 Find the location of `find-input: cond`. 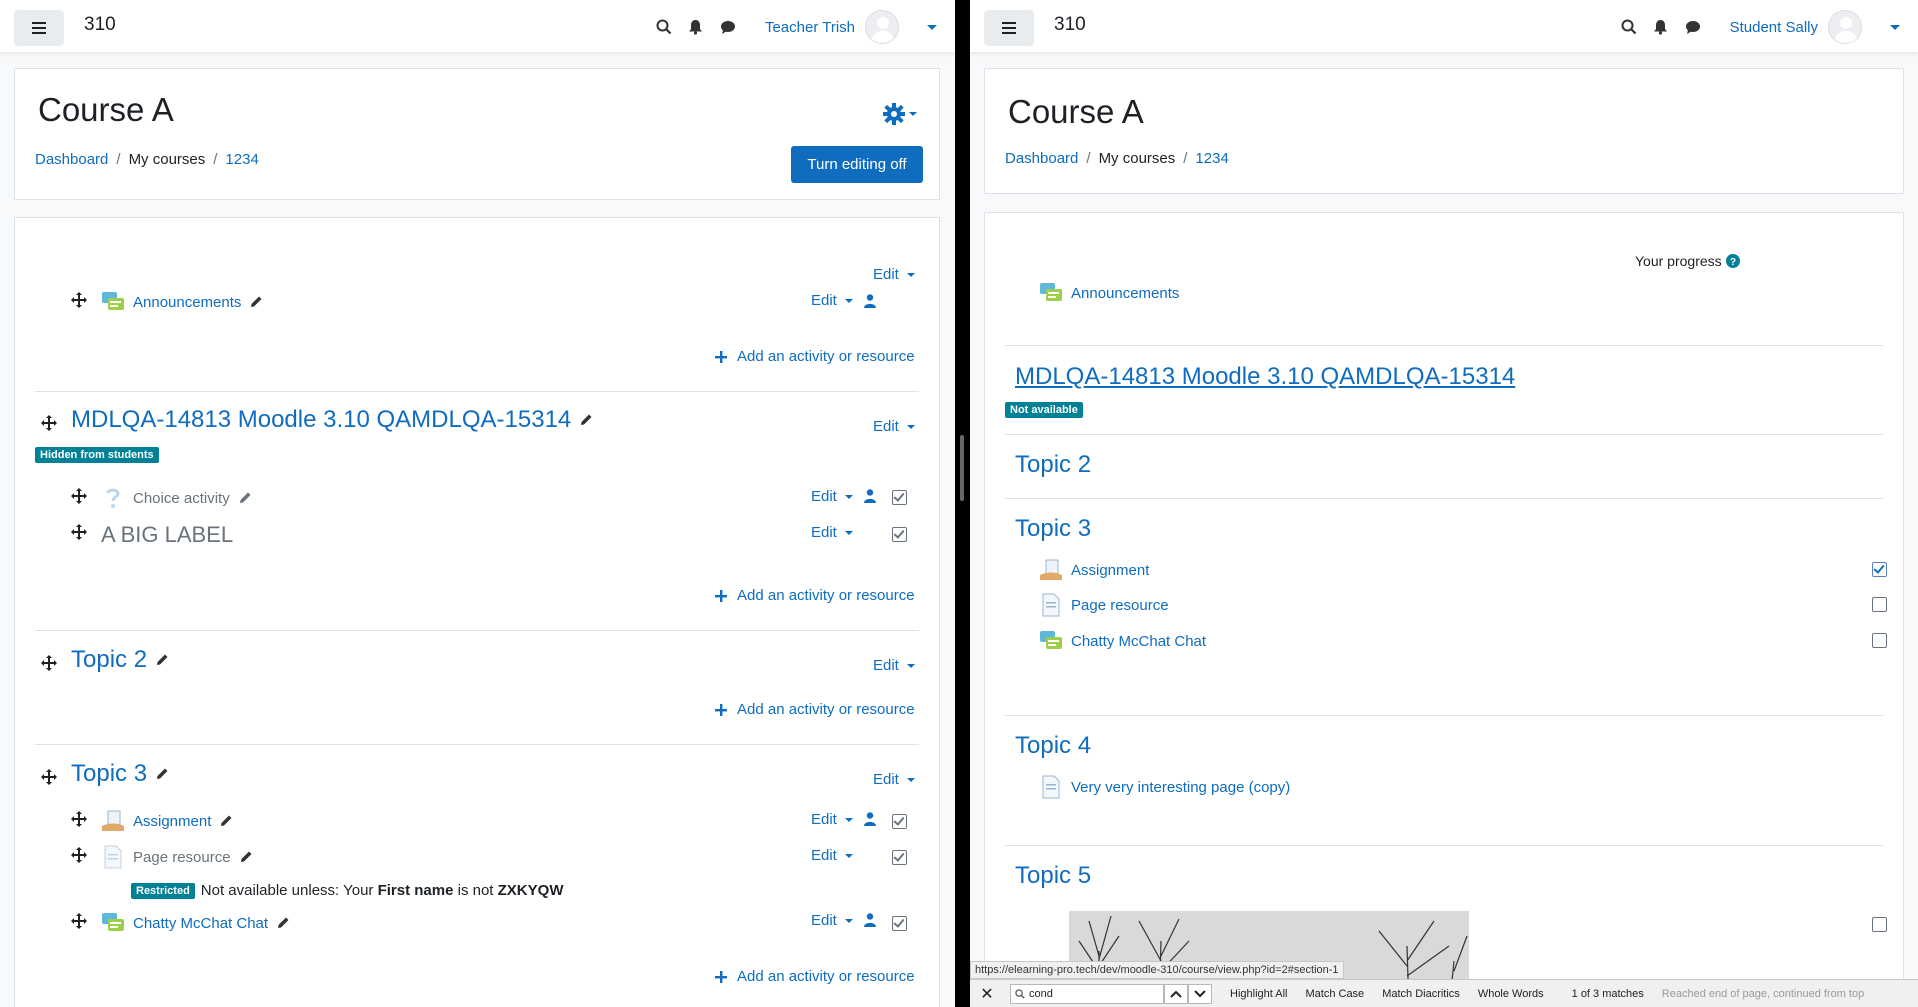

find-input: cond is located at coordinates (1087, 993).